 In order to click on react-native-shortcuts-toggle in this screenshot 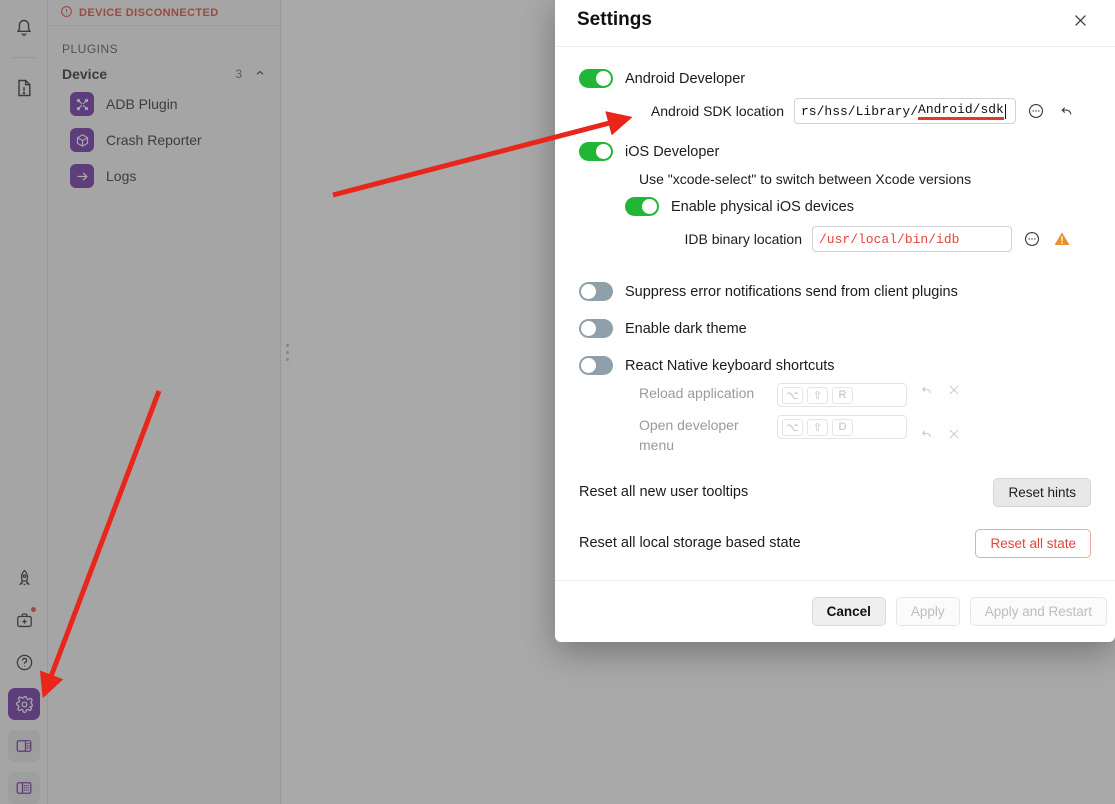, I will do `click(596, 365)`.